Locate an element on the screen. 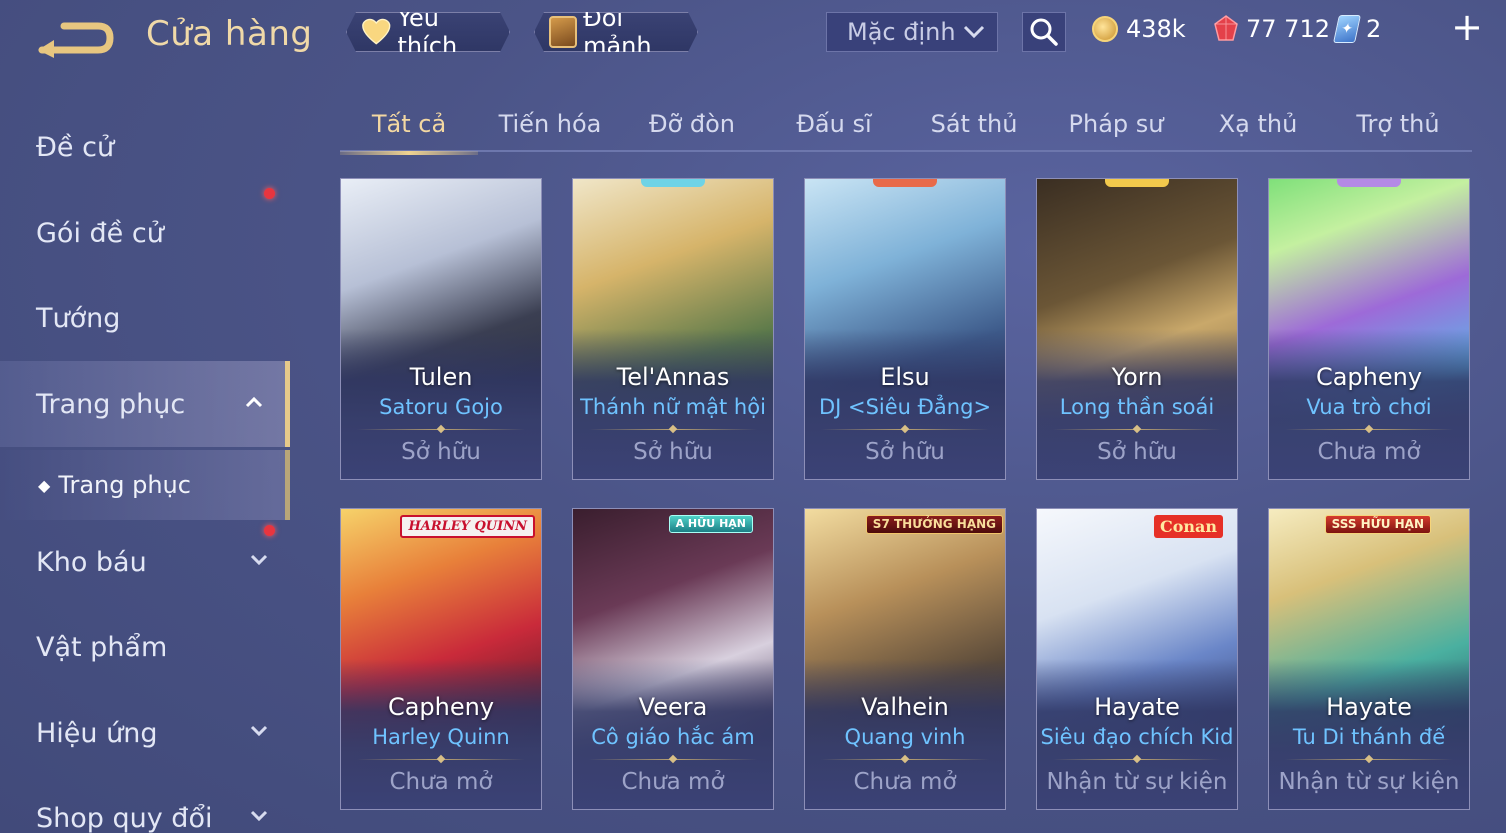 The height and width of the screenshot is (833, 1506). add-currency-button: + is located at coordinates (1467, 27).